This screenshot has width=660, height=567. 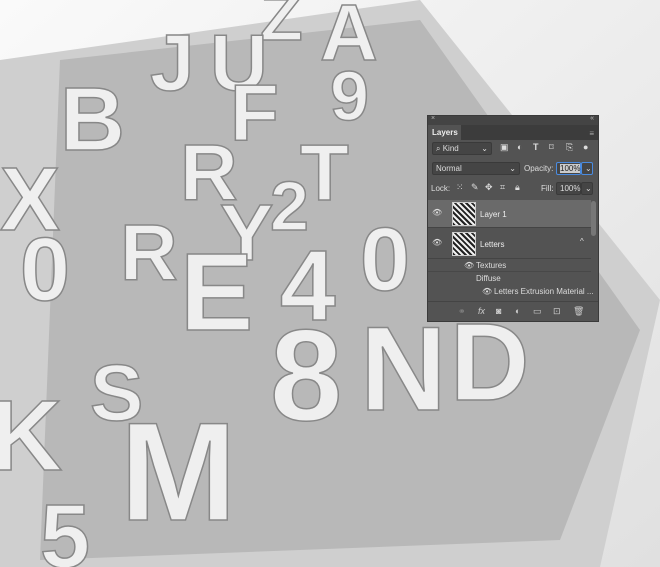 I want to click on filter-toggle-icon: ●, so click(x=585, y=147).